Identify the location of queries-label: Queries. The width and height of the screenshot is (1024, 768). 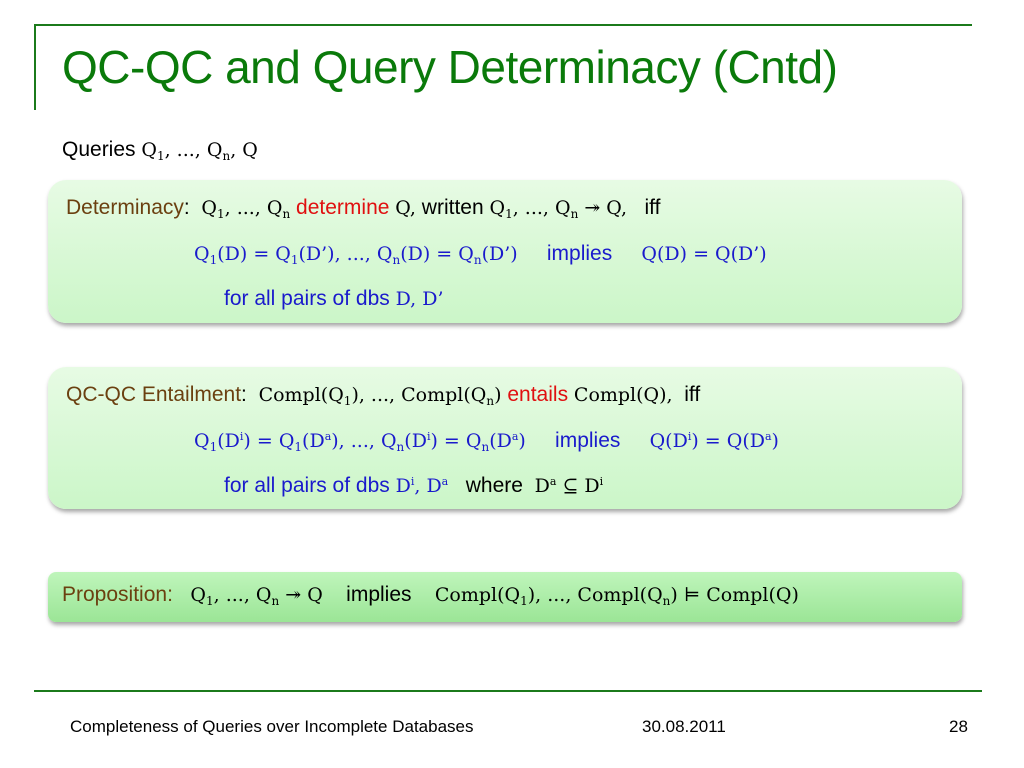
(99, 149).